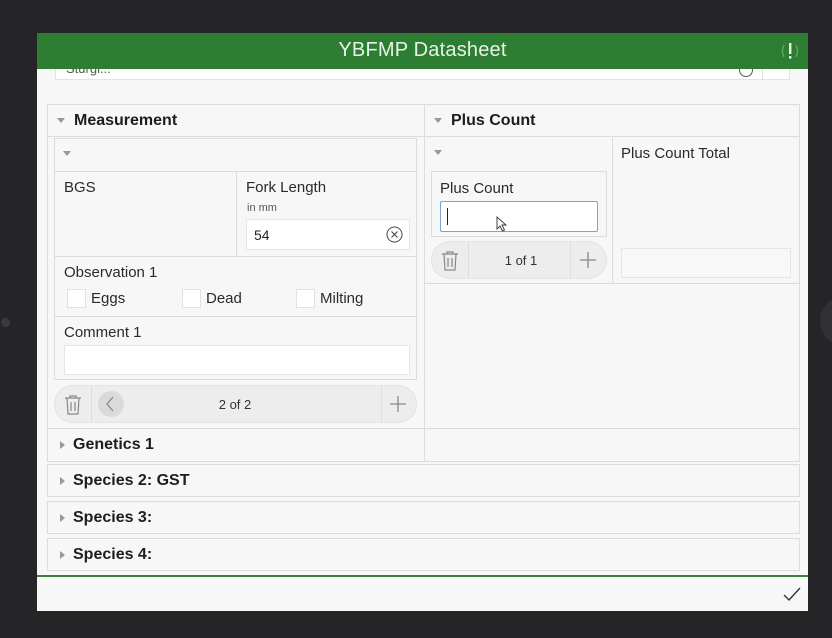 This screenshot has height=638, width=832. Describe the element at coordinates (113, 444) in the screenshot. I see `genetics-label: Genetics 1` at that location.